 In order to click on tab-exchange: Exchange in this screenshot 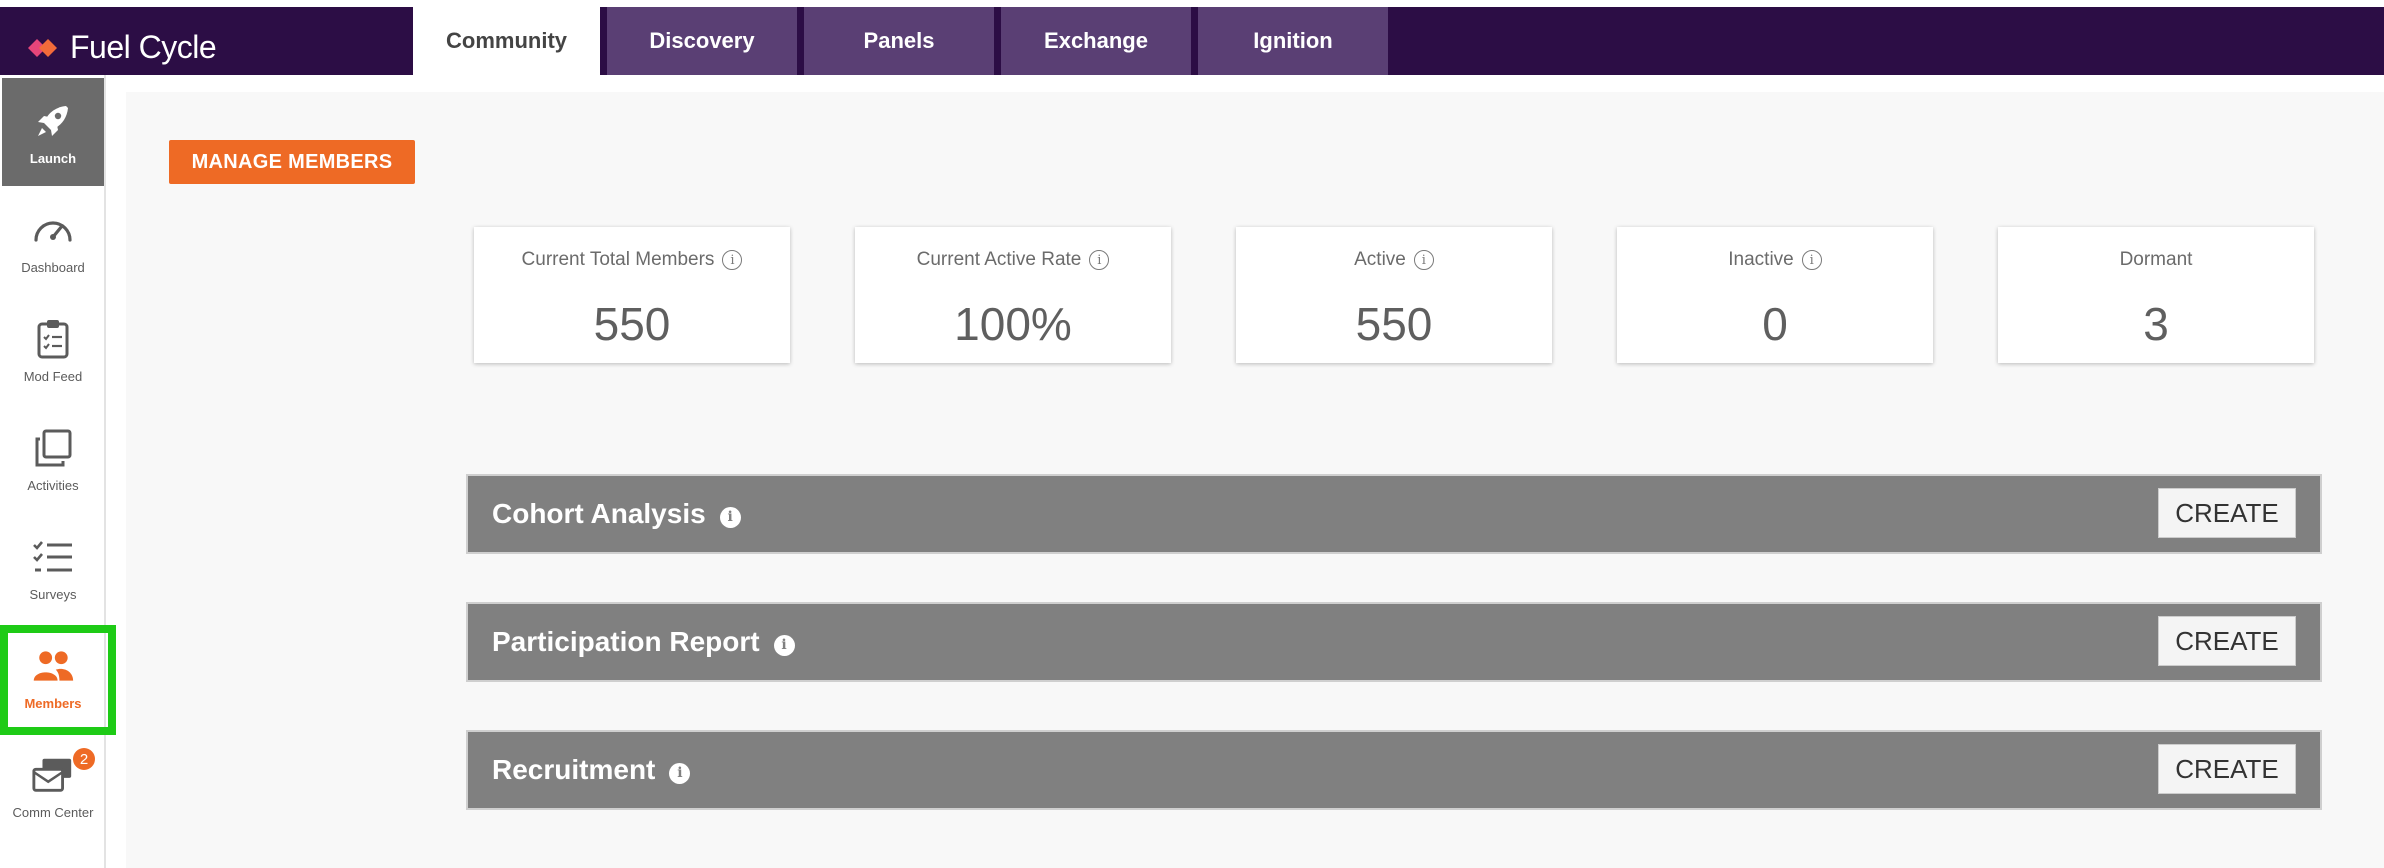, I will do `click(1096, 41)`.